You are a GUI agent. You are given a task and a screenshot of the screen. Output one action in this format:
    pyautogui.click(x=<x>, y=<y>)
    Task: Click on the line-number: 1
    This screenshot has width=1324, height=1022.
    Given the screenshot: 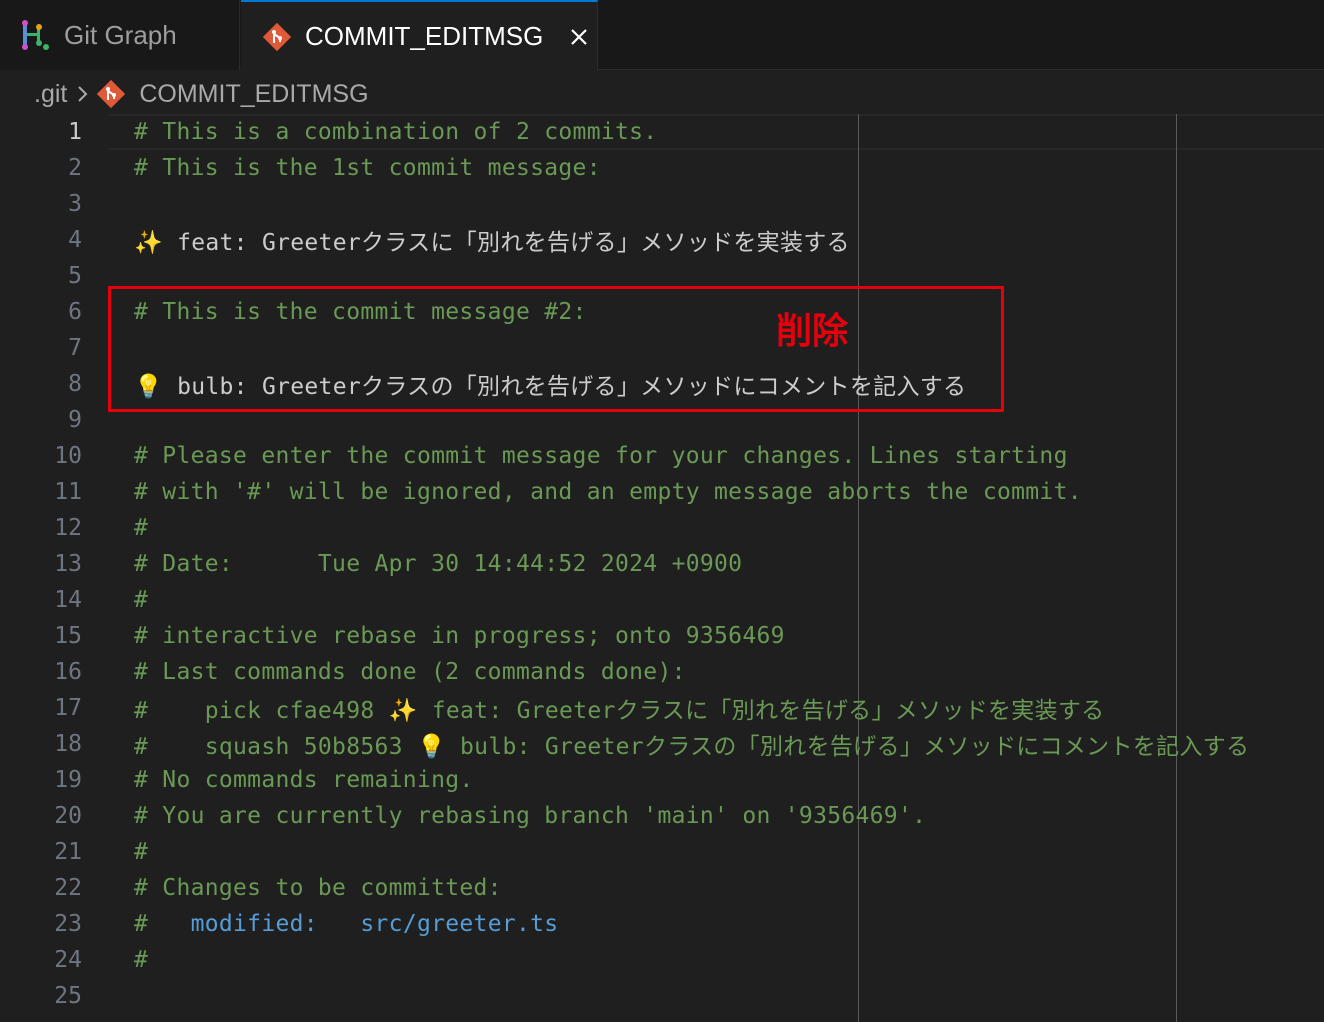 What is the action you would take?
    pyautogui.click(x=75, y=132)
    